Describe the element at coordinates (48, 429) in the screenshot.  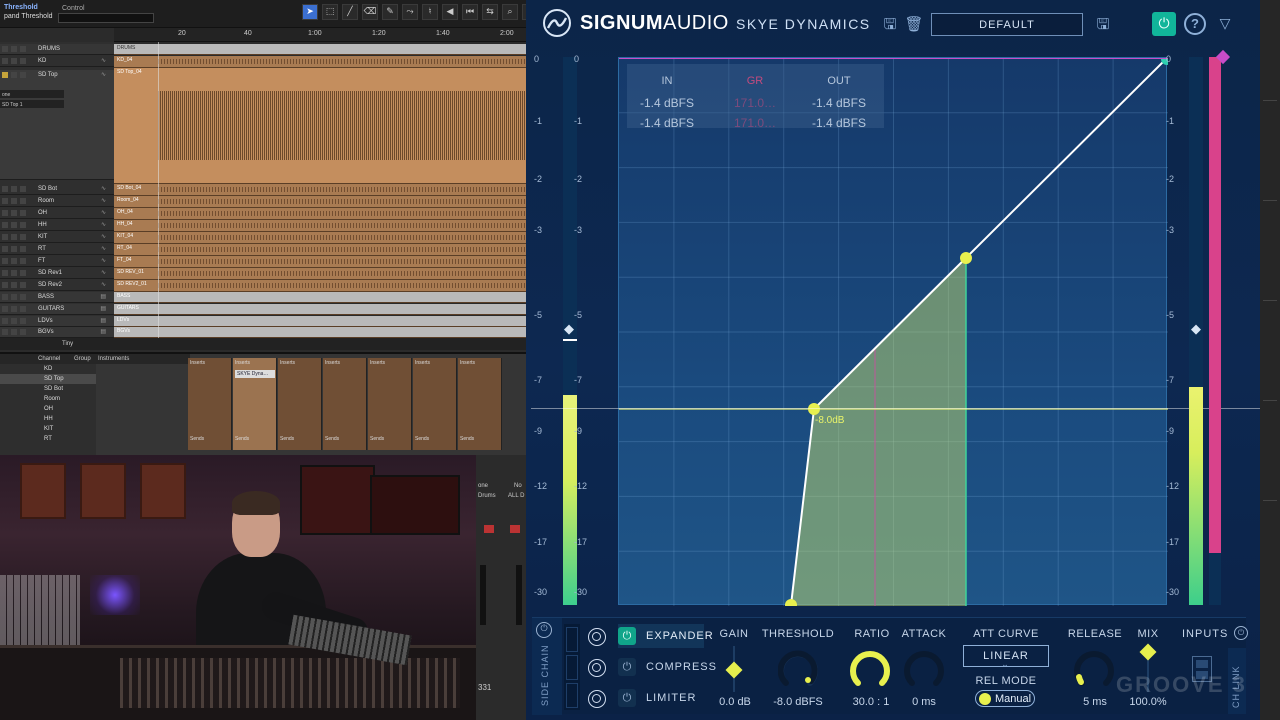
I see `channel-item: KIT` at that location.